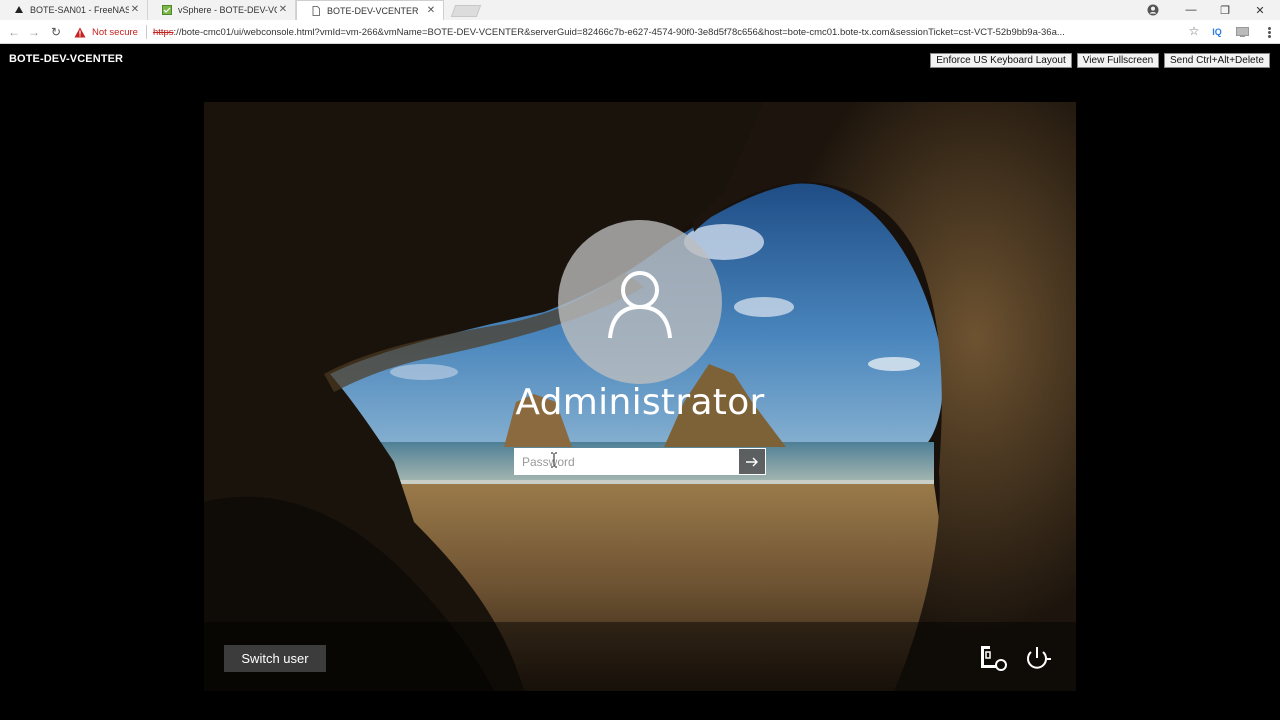 Image resolution: width=1280 pixels, height=720 pixels. Describe the element at coordinates (1242, 32) in the screenshot. I see `cast-extension-icon` at that location.